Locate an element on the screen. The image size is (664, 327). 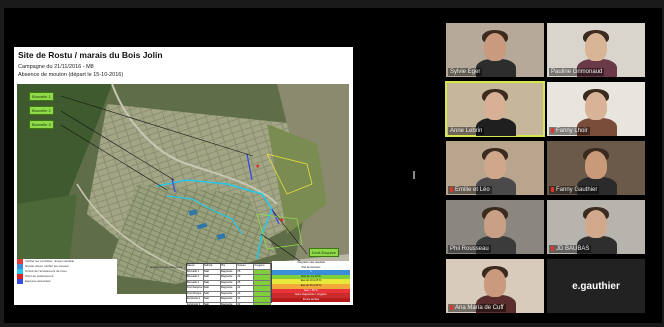
table-cell: 21 is located at coordinates (246, 299).